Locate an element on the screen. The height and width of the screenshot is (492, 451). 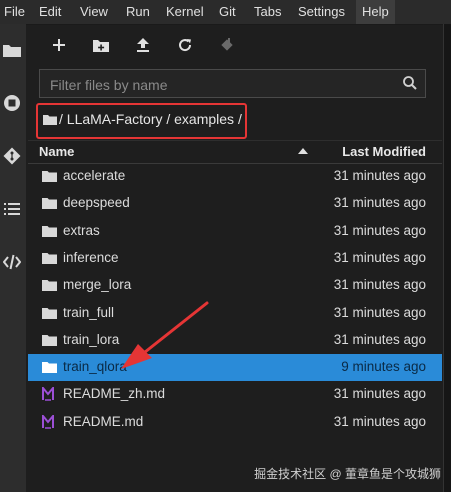
list-item: train_lora 31 minutes ago is located at coordinates (235, 340).